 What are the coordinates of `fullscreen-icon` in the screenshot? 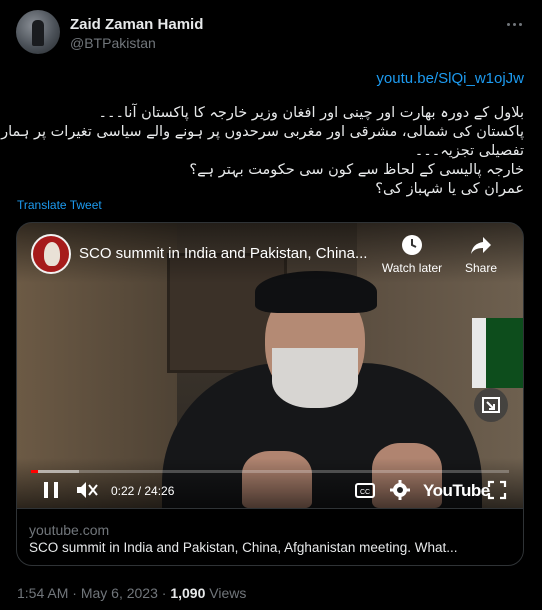 It's located at (497, 490).